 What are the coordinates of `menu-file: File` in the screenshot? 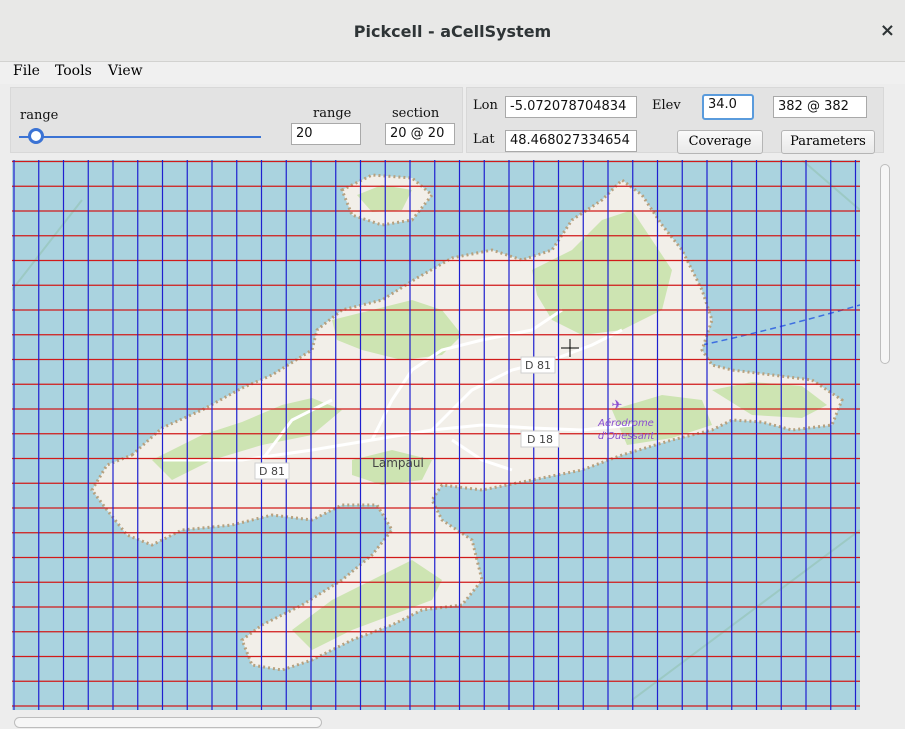 It's located at (26, 71).